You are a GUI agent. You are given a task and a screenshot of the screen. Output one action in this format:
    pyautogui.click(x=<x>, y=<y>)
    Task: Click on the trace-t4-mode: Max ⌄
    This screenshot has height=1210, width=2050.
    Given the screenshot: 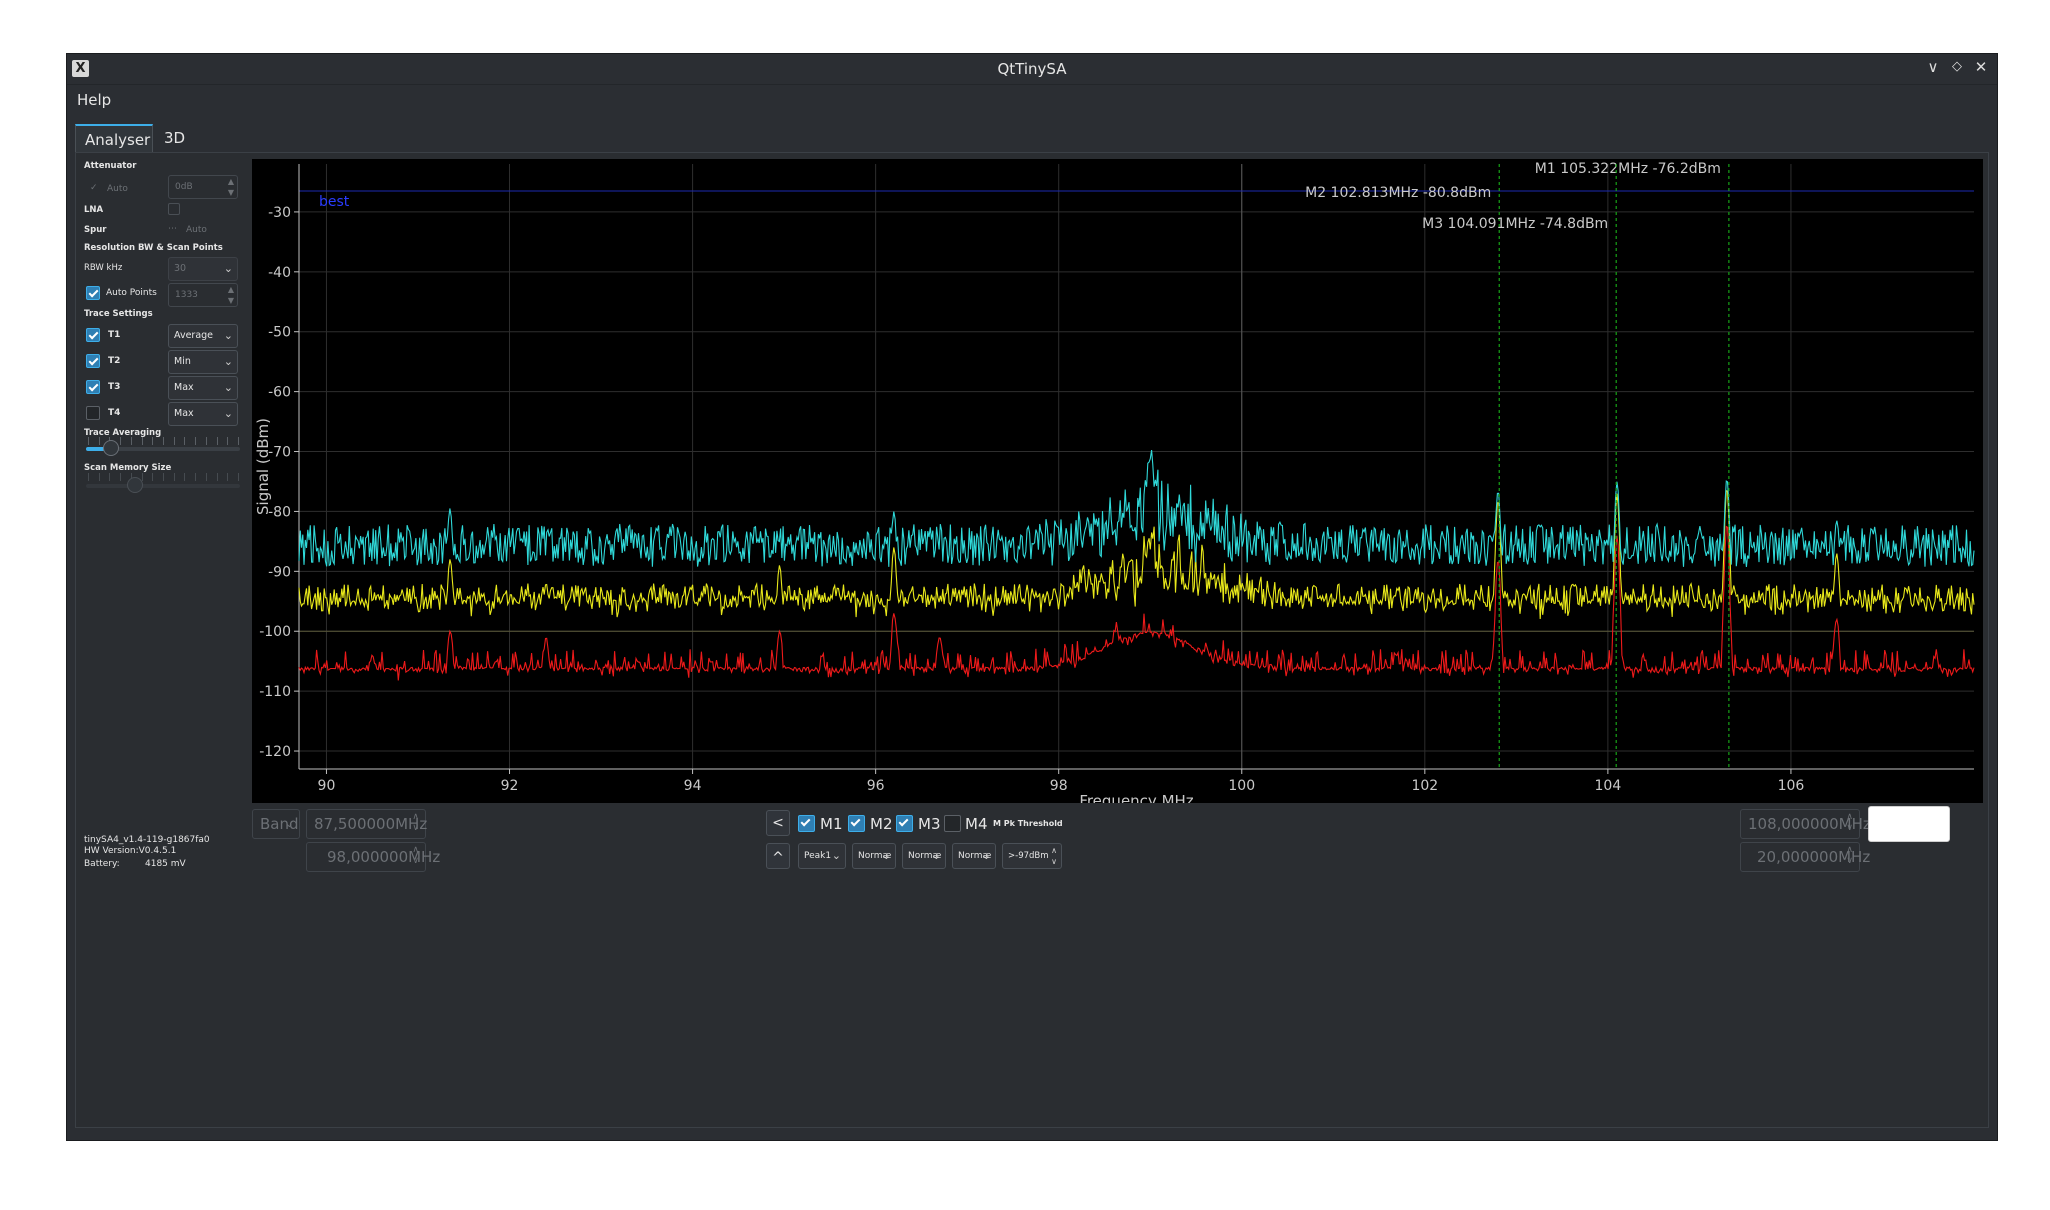 What is the action you would take?
    pyautogui.click(x=203, y=414)
    